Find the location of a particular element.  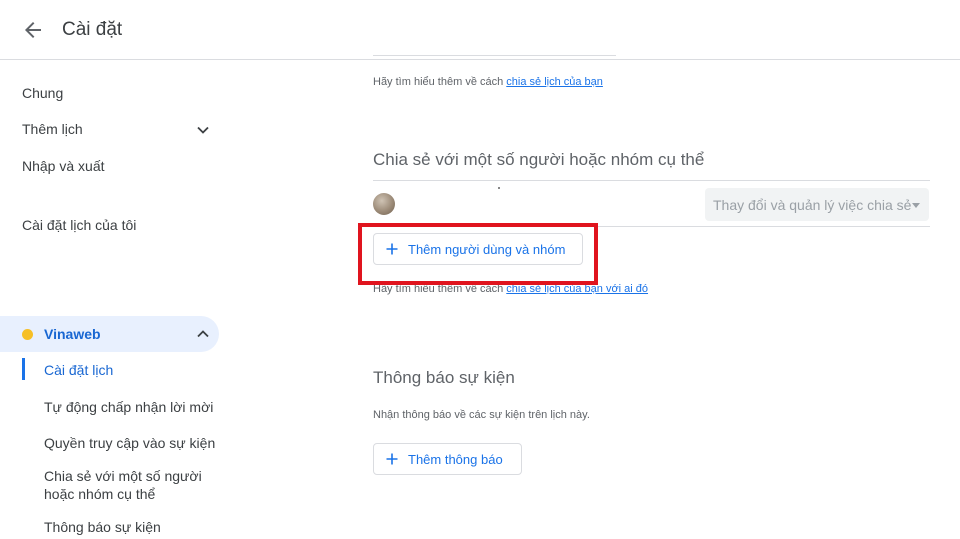

calendar-item-vinaweb: Vinaweb is located at coordinates (109, 334).